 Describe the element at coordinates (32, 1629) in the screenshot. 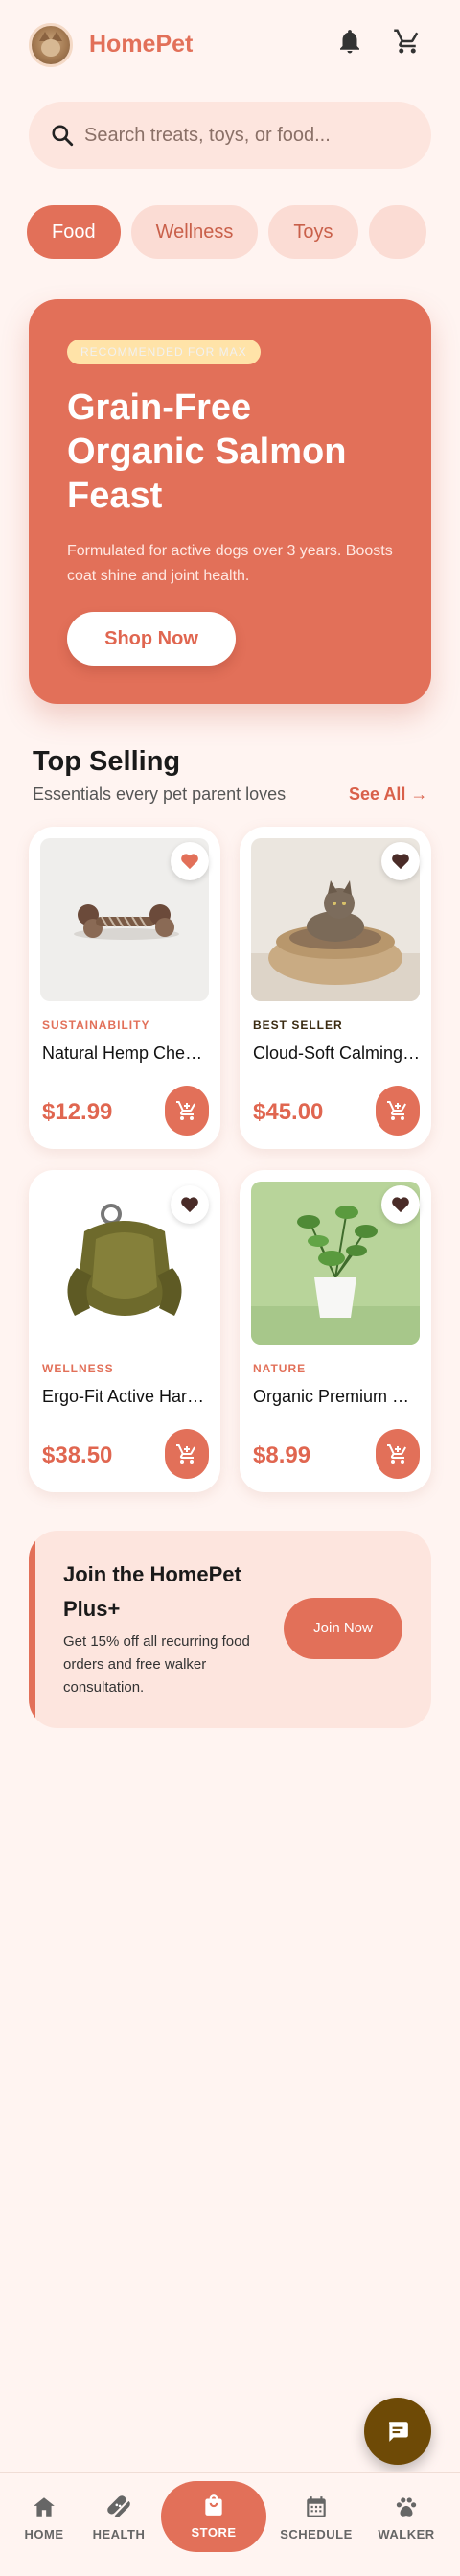

I see `promo-accent-bar` at that location.